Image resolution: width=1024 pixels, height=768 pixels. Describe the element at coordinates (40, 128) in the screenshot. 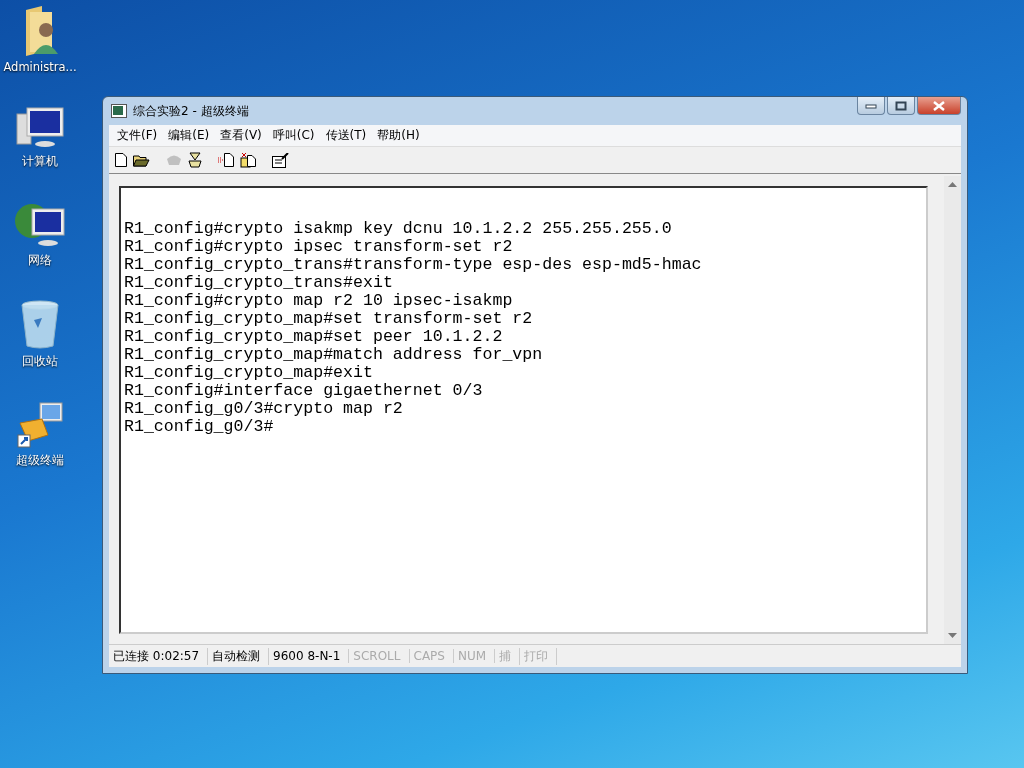

I see `computer-icon` at that location.